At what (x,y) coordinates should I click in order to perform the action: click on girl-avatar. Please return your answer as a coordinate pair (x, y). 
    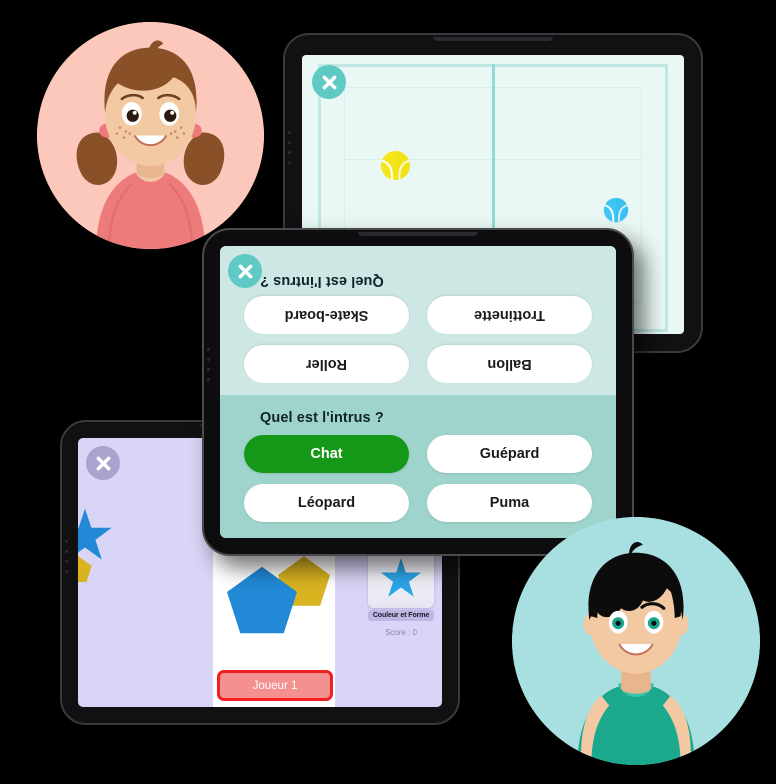
    Looking at the image, I should click on (150, 135).